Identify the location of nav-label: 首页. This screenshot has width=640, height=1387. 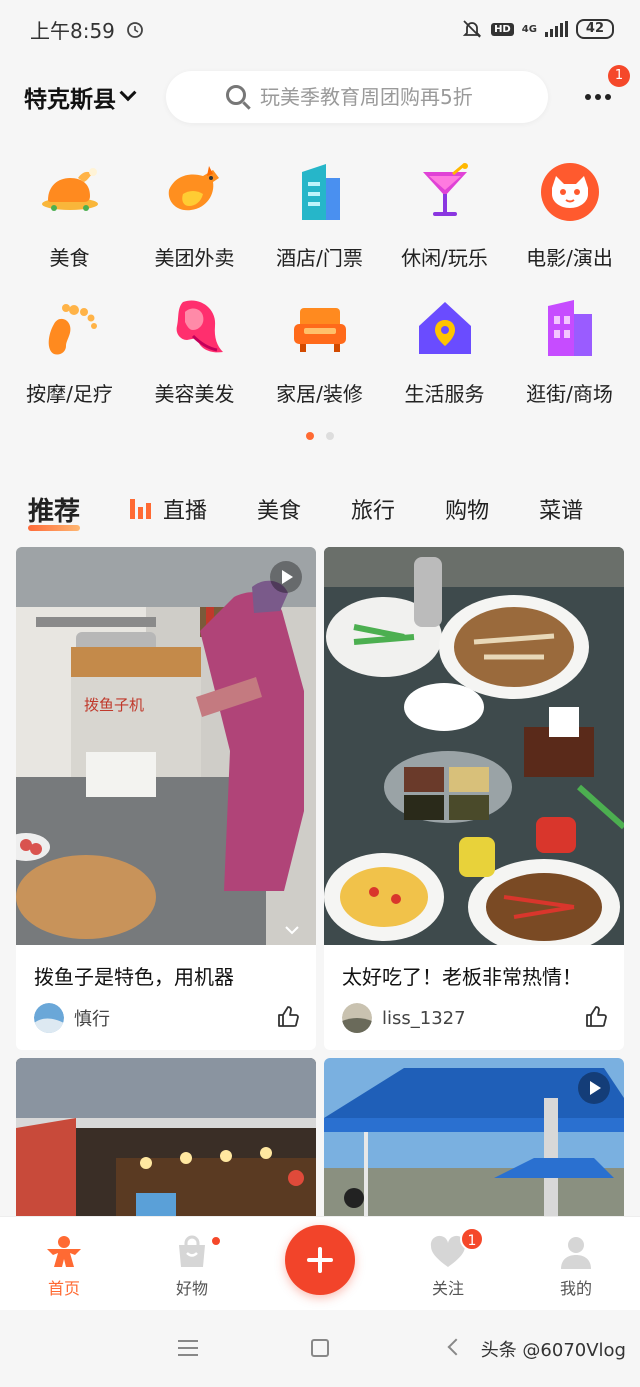
(63, 1288).